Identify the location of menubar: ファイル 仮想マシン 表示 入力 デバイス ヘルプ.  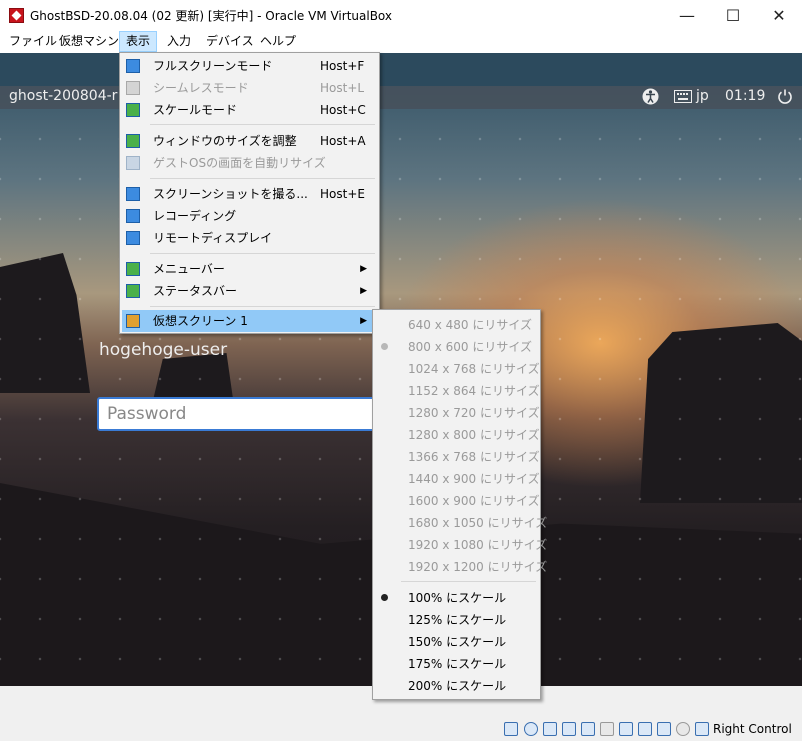
(401, 42).